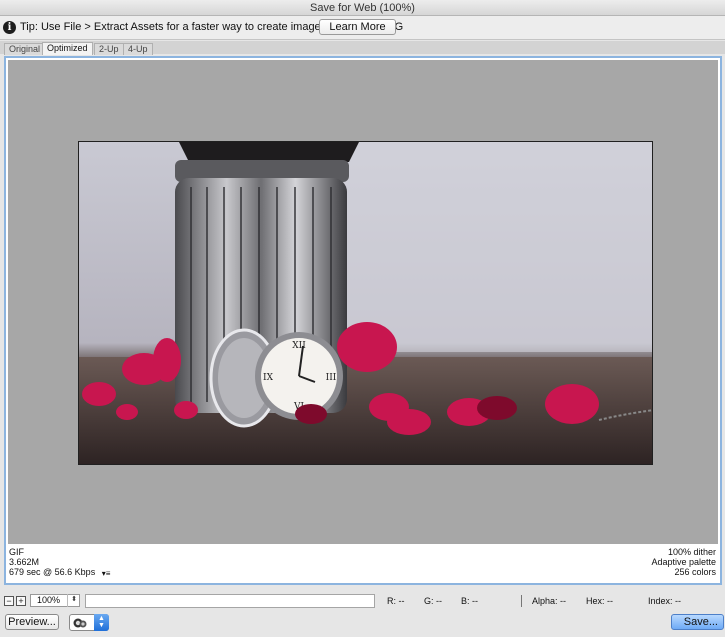 The image size is (725, 637). I want to click on hex-label: Hex:, so click(595, 601).